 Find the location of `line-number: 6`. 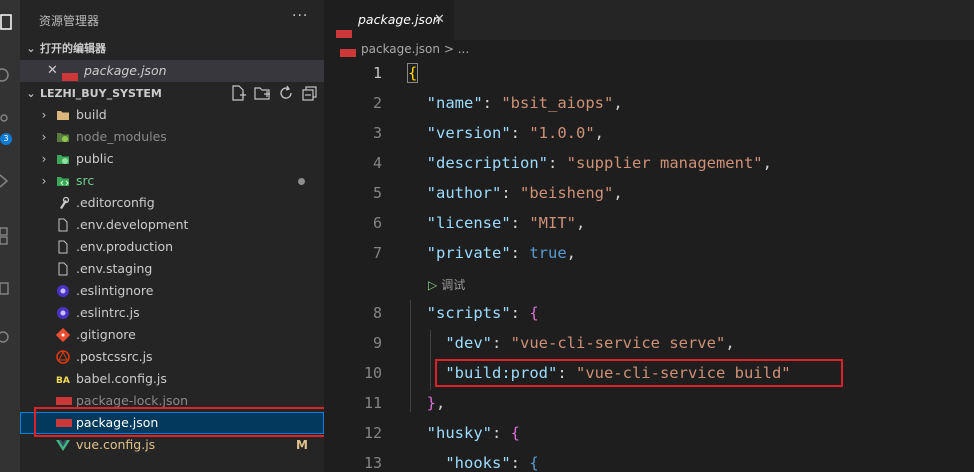

line-number: 6 is located at coordinates (377, 223).